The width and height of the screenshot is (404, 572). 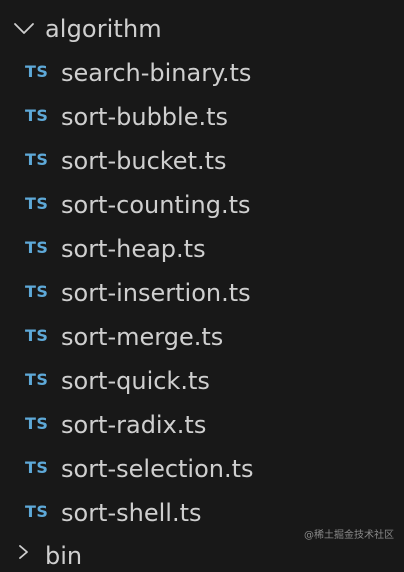 What do you see at coordinates (156, 293) in the screenshot?
I see `file-name: sort-insertion.ts` at bounding box center [156, 293].